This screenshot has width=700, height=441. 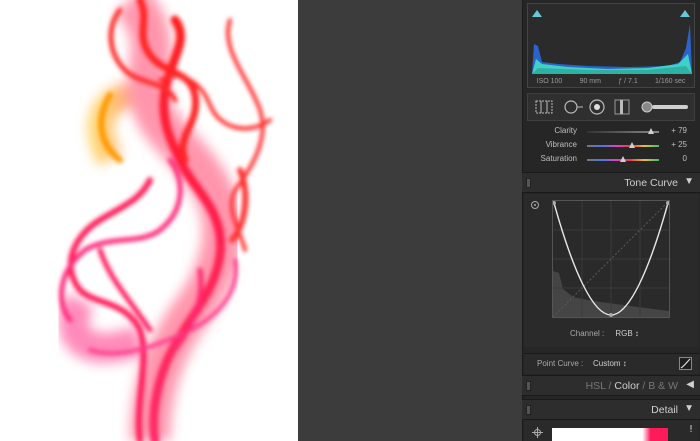 I want to click on point-curve-value: Custom ↕, so click(x=610, y=363).